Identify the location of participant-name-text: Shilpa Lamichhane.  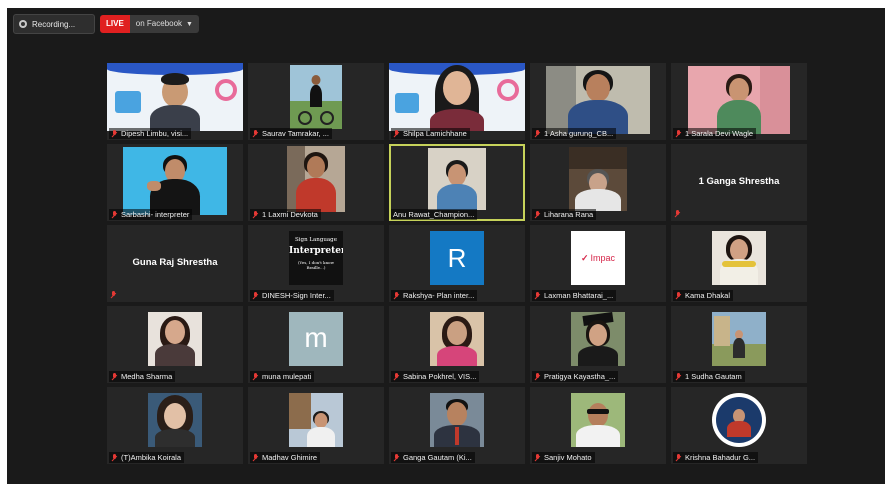
(435, 133).